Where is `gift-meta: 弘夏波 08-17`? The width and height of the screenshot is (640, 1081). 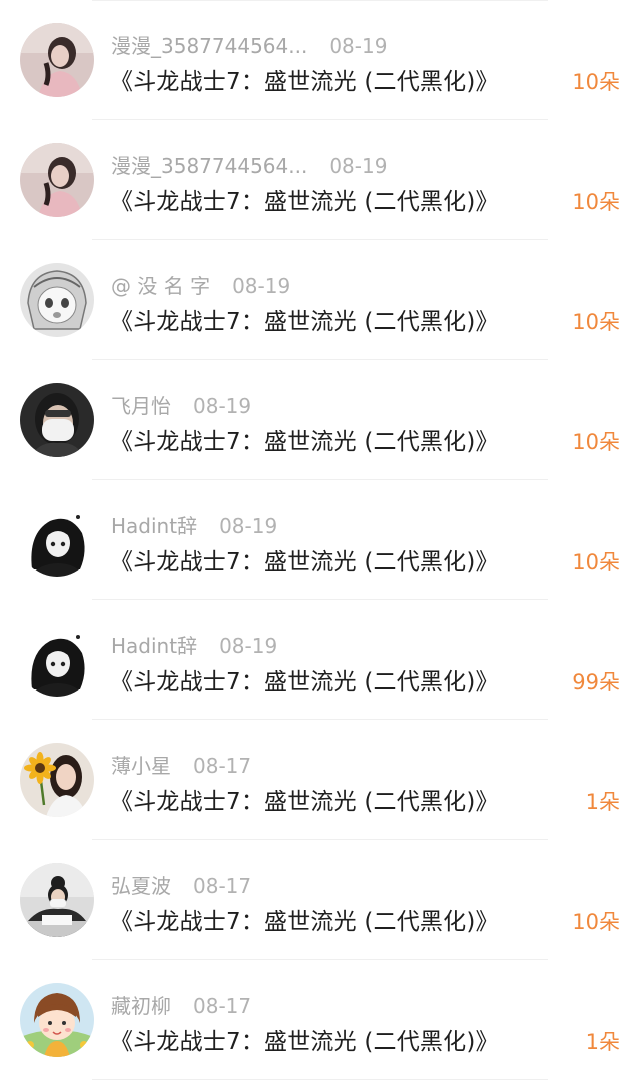
gift-meta: 弘夏波 08-17 is located at coordinates (181, 884).